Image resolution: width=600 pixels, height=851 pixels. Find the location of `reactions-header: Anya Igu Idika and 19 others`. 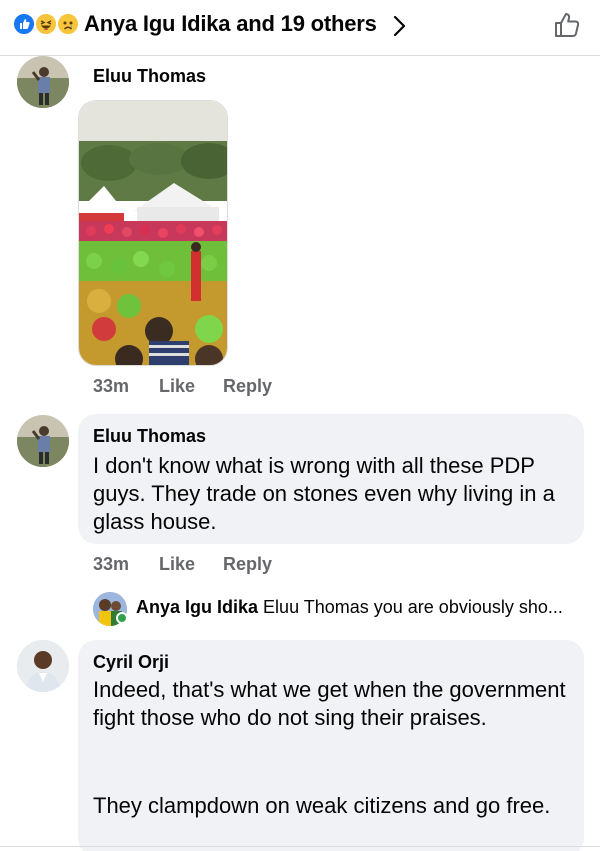

reactions-header: Anya Igu Idika and 19 others is located at coordinates (300, 28).